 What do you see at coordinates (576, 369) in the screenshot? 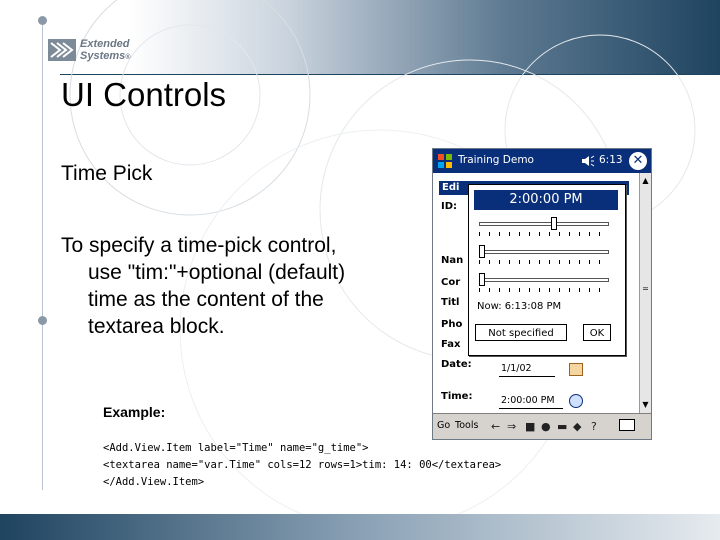
I see `calendar-icon` at bounding box center [576, 369].